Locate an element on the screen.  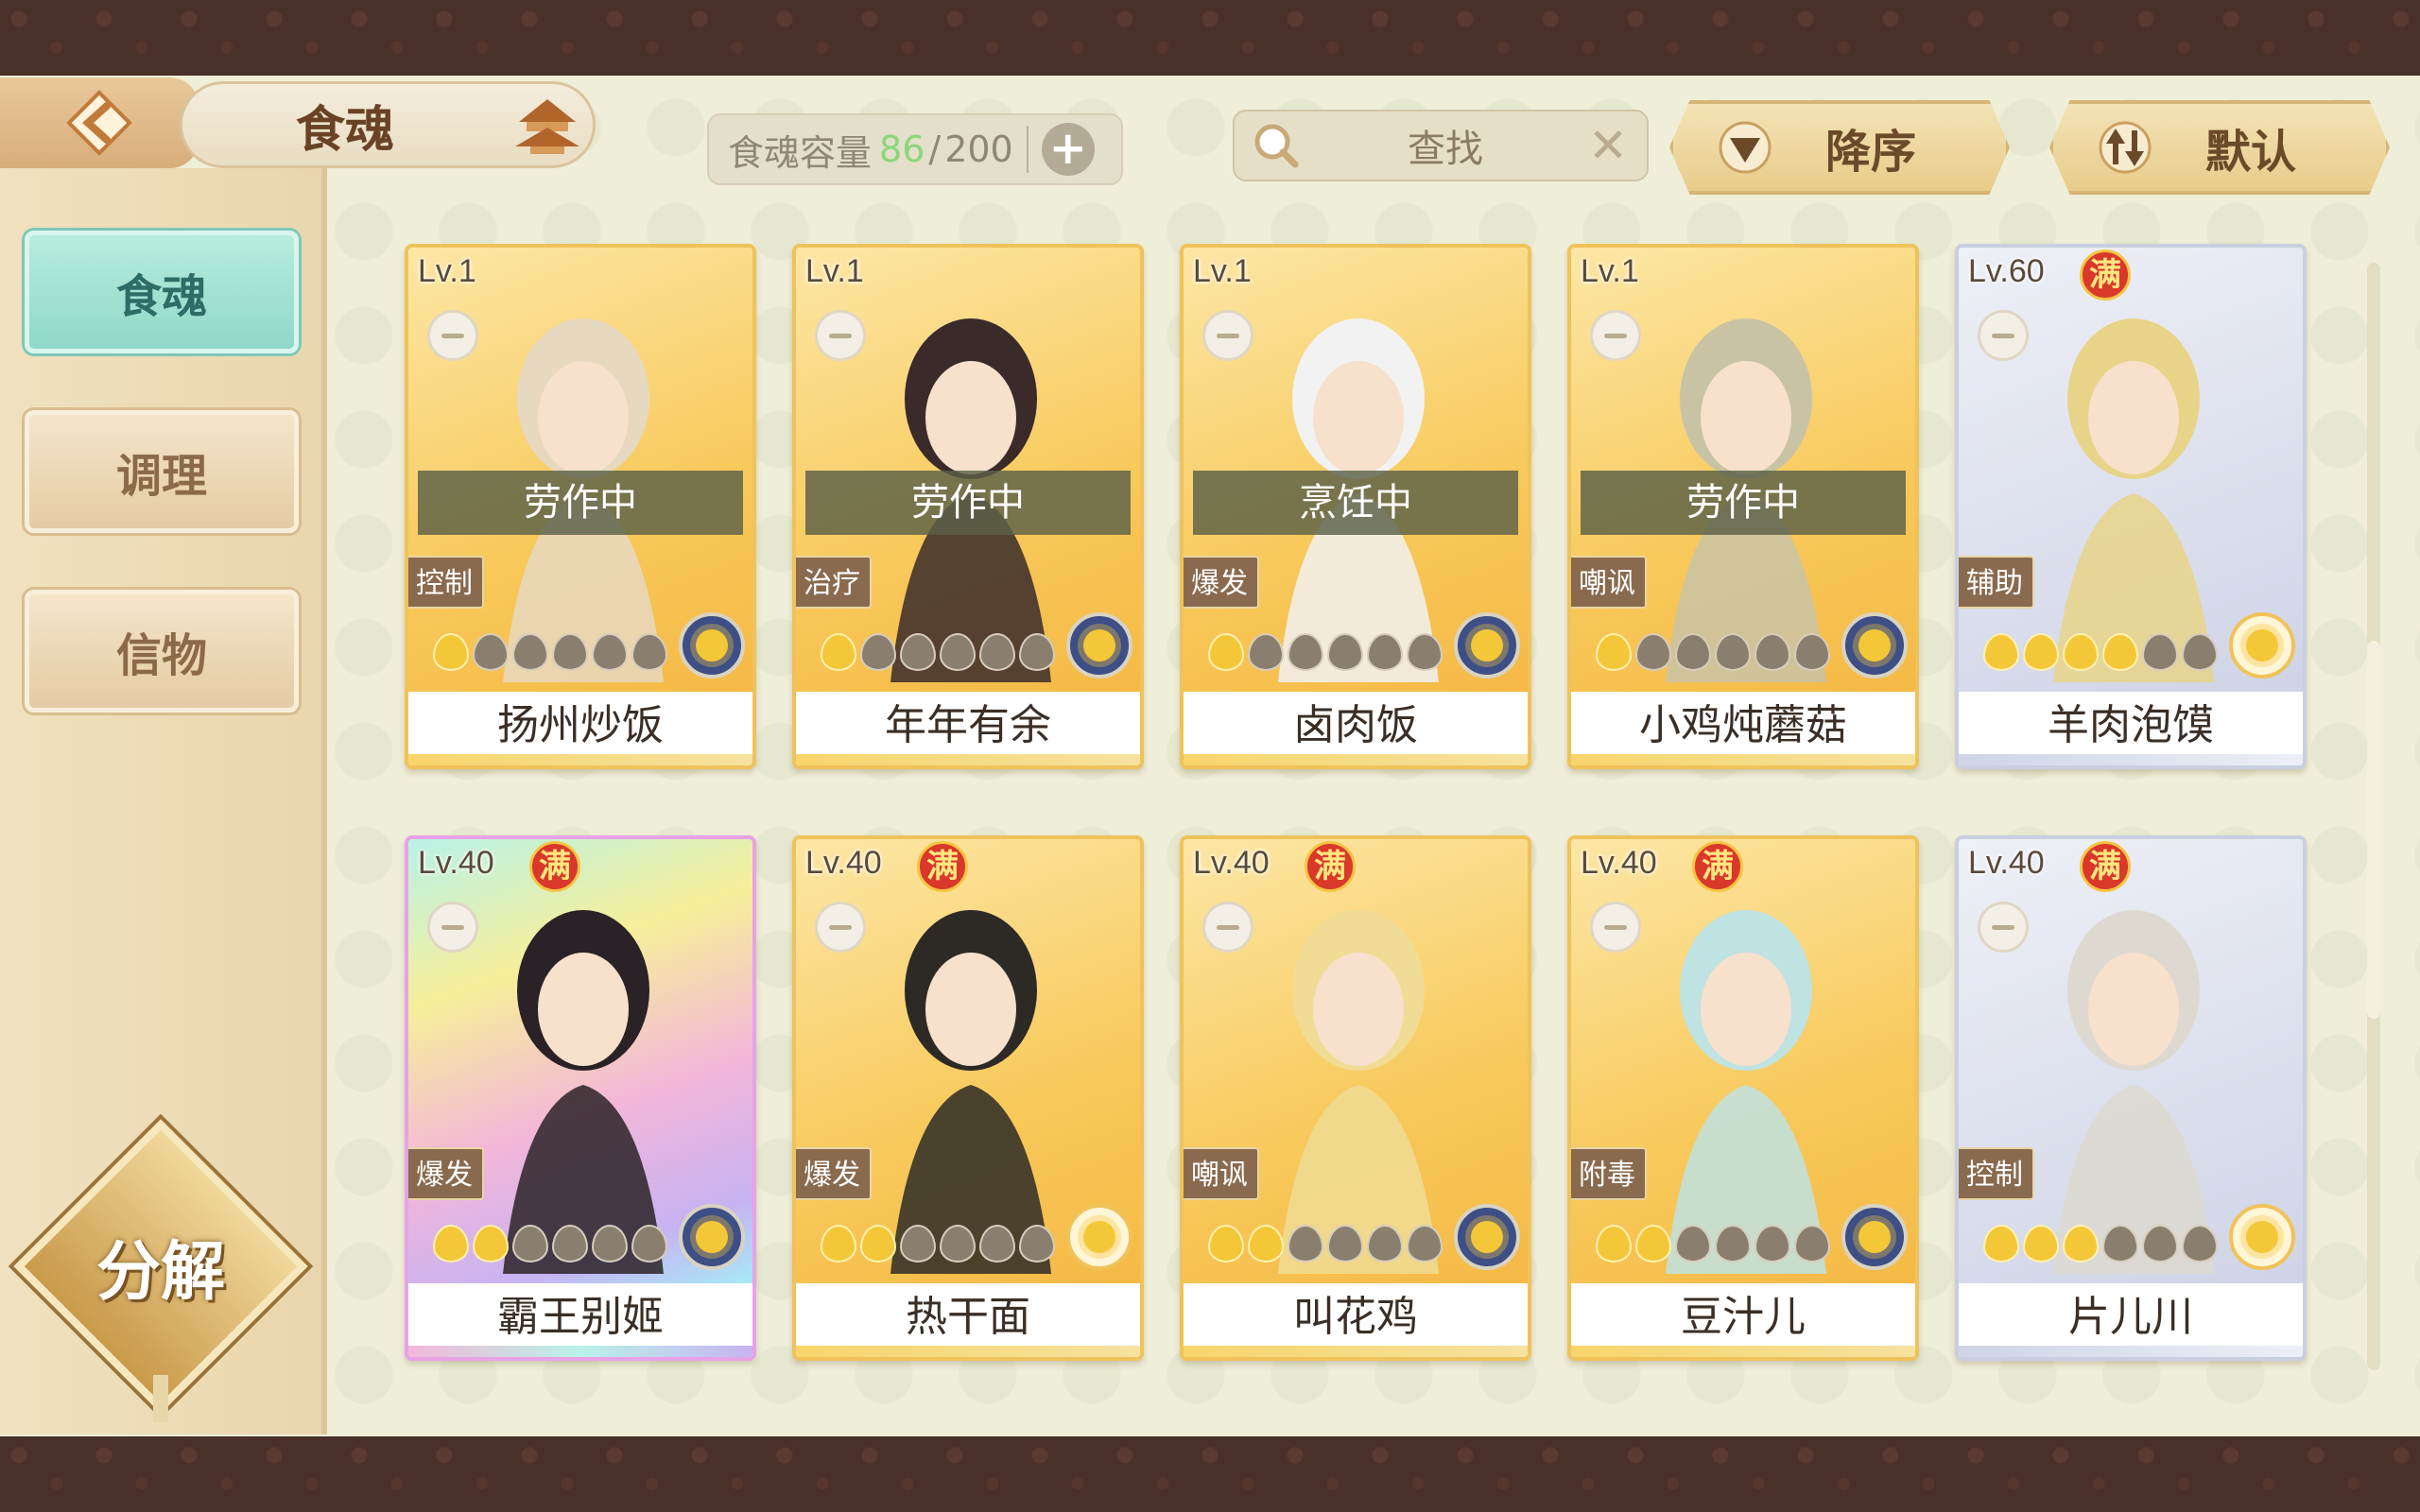
capacity-current: 86 is located at coordinates (902, 149).